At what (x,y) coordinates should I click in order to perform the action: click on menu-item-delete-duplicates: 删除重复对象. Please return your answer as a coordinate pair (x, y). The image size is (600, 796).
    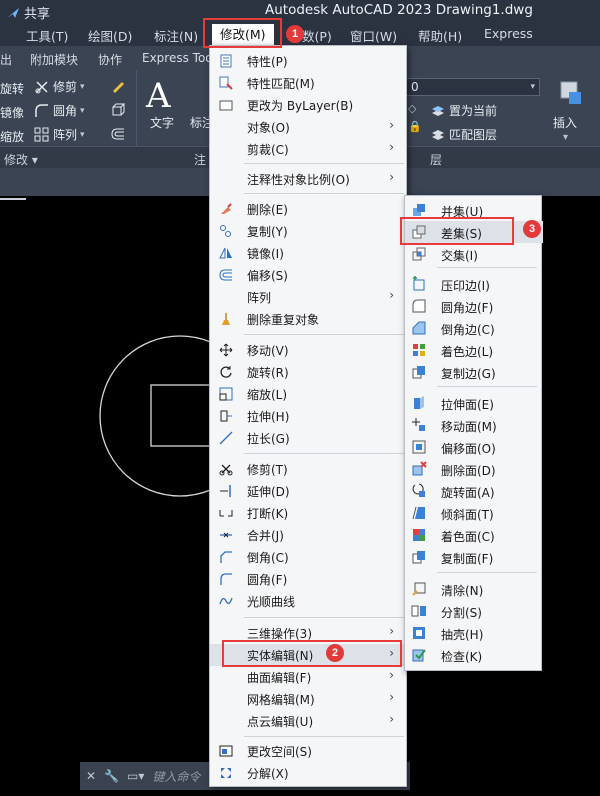
    Looking at the image, I should click on (309, 319).